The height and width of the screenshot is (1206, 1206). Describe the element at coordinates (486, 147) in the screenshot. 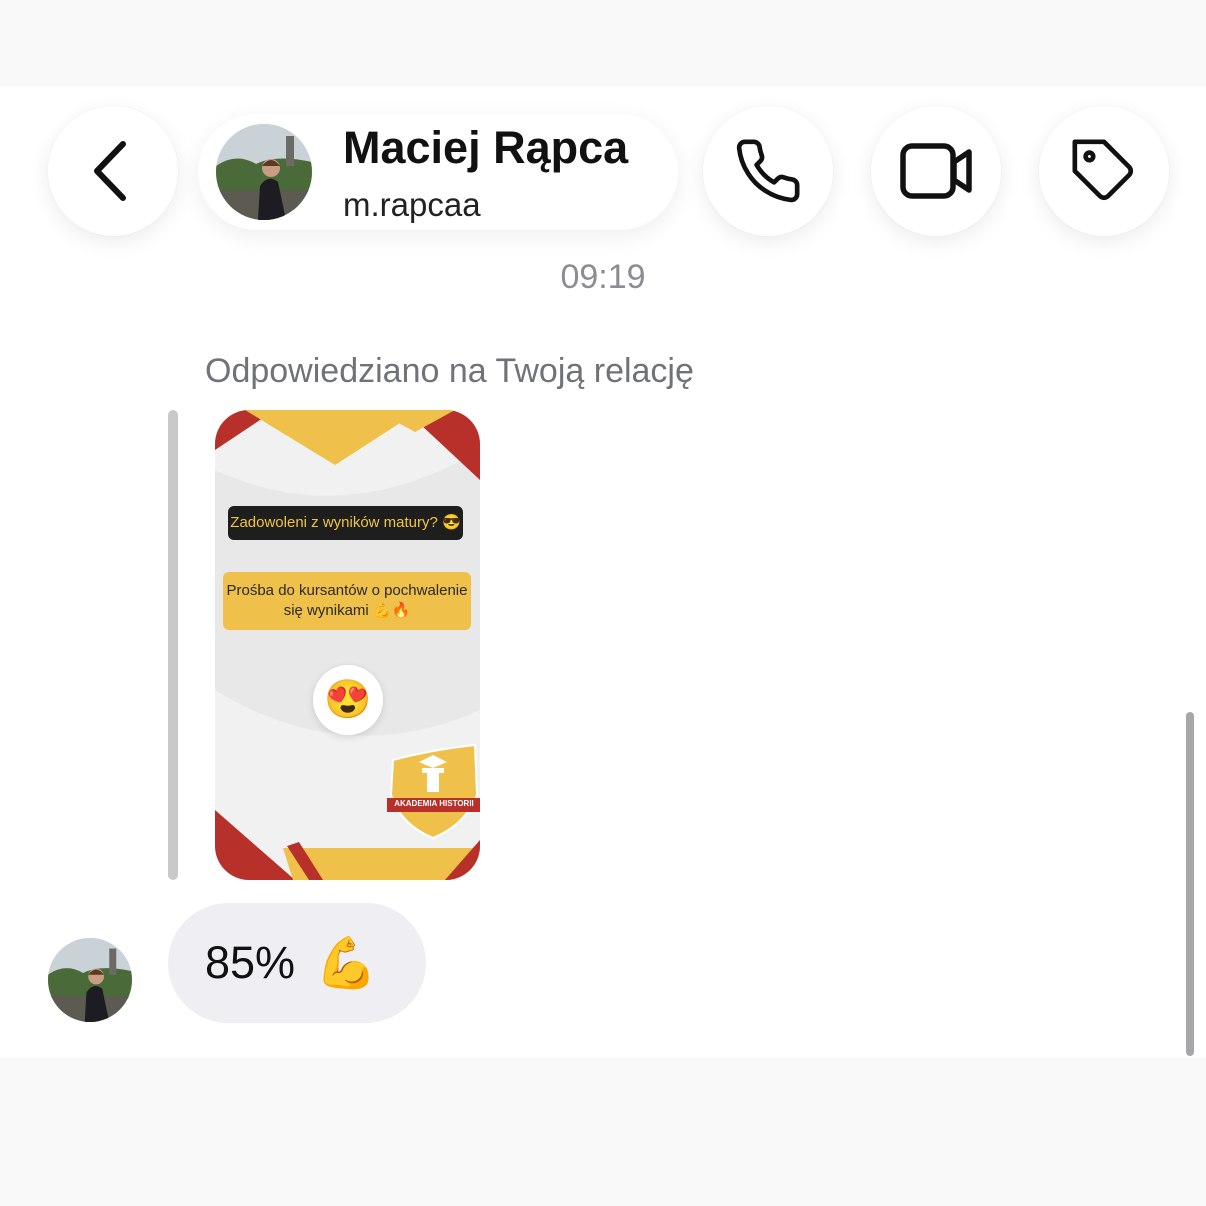

I see `contact-name: Maciej Rąpca` at that location.